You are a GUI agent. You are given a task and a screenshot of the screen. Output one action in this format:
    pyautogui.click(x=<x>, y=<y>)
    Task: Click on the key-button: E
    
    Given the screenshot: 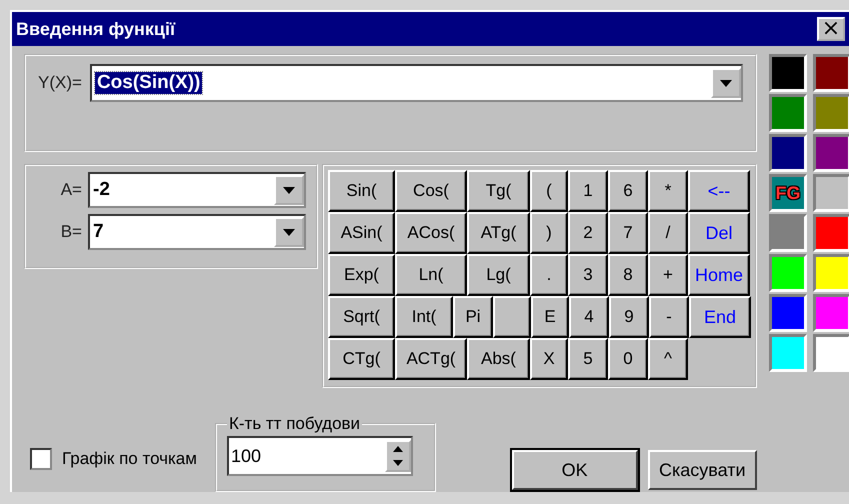 What is the action you would take?
    pyautogui.click(x=550, y=317)
    